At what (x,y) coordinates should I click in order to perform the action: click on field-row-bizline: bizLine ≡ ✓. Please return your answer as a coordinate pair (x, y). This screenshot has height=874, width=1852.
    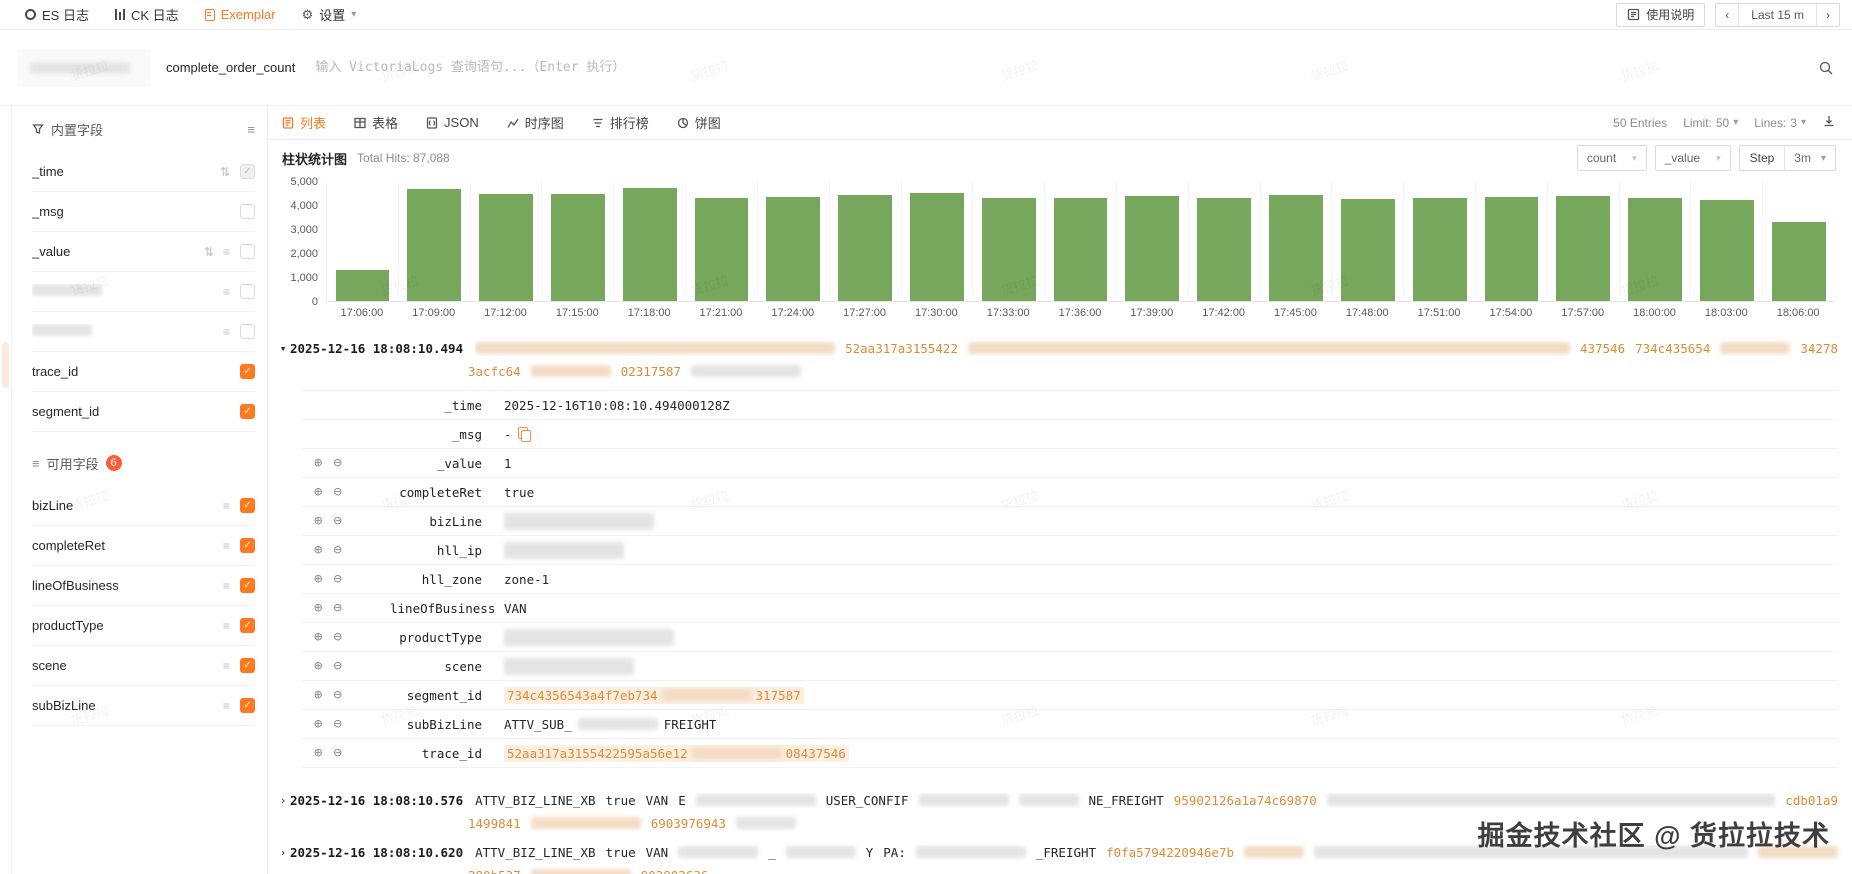
    Looking at the image, I should click on (143, 506).